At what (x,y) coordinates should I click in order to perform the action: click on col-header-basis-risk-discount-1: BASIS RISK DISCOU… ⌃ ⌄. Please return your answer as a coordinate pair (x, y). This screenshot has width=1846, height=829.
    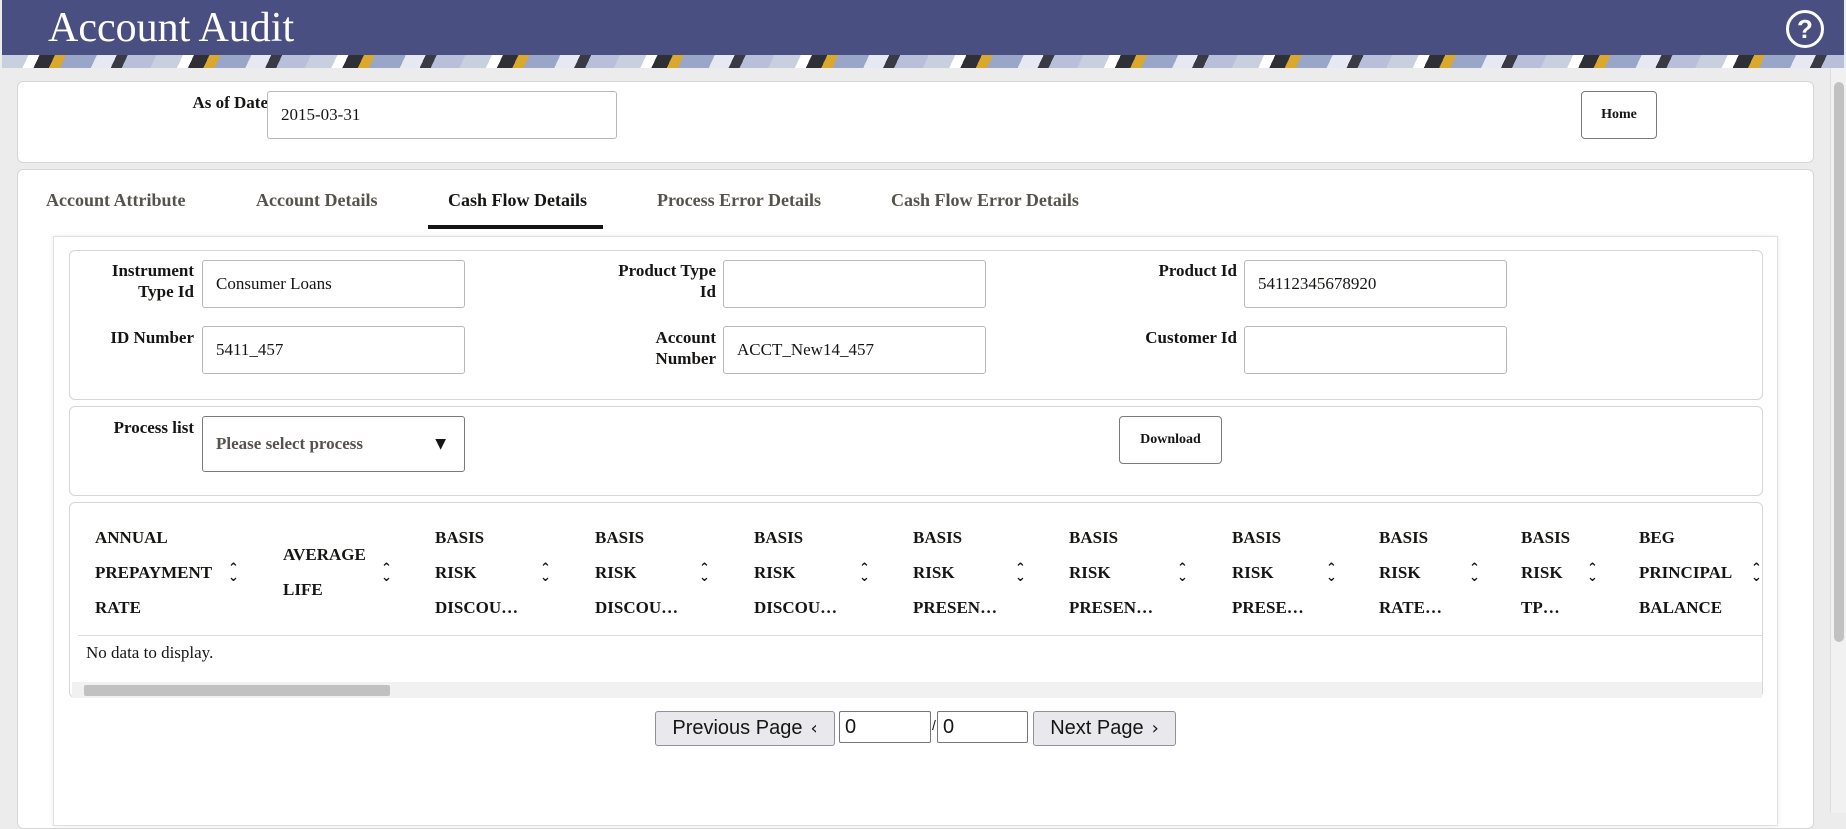
    Looking at the image, I should click on (493, 572).